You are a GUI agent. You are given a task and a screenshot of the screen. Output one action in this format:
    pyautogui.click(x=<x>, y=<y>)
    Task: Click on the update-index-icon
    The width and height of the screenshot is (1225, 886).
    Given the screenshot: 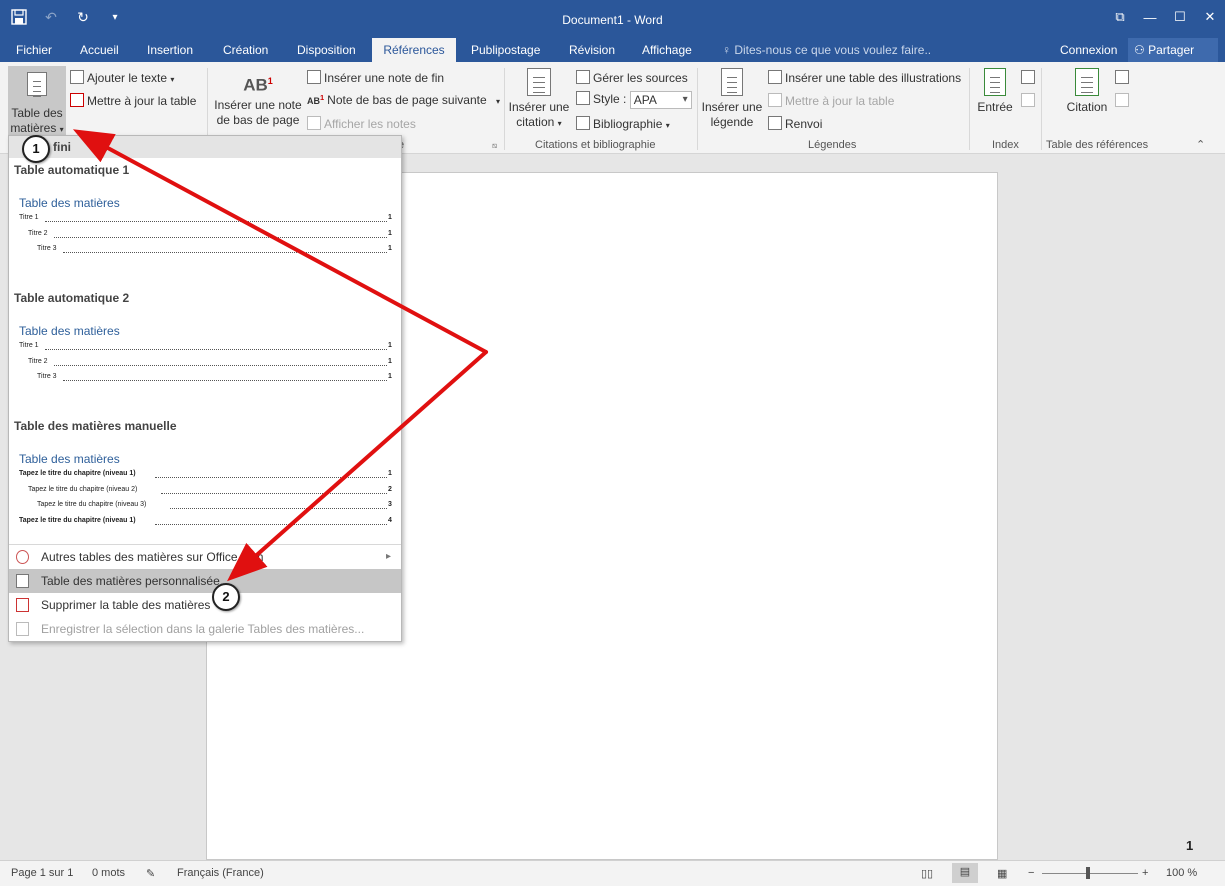 What is the action you would take?
    pyautogui.click(x=1029, y=100)
    